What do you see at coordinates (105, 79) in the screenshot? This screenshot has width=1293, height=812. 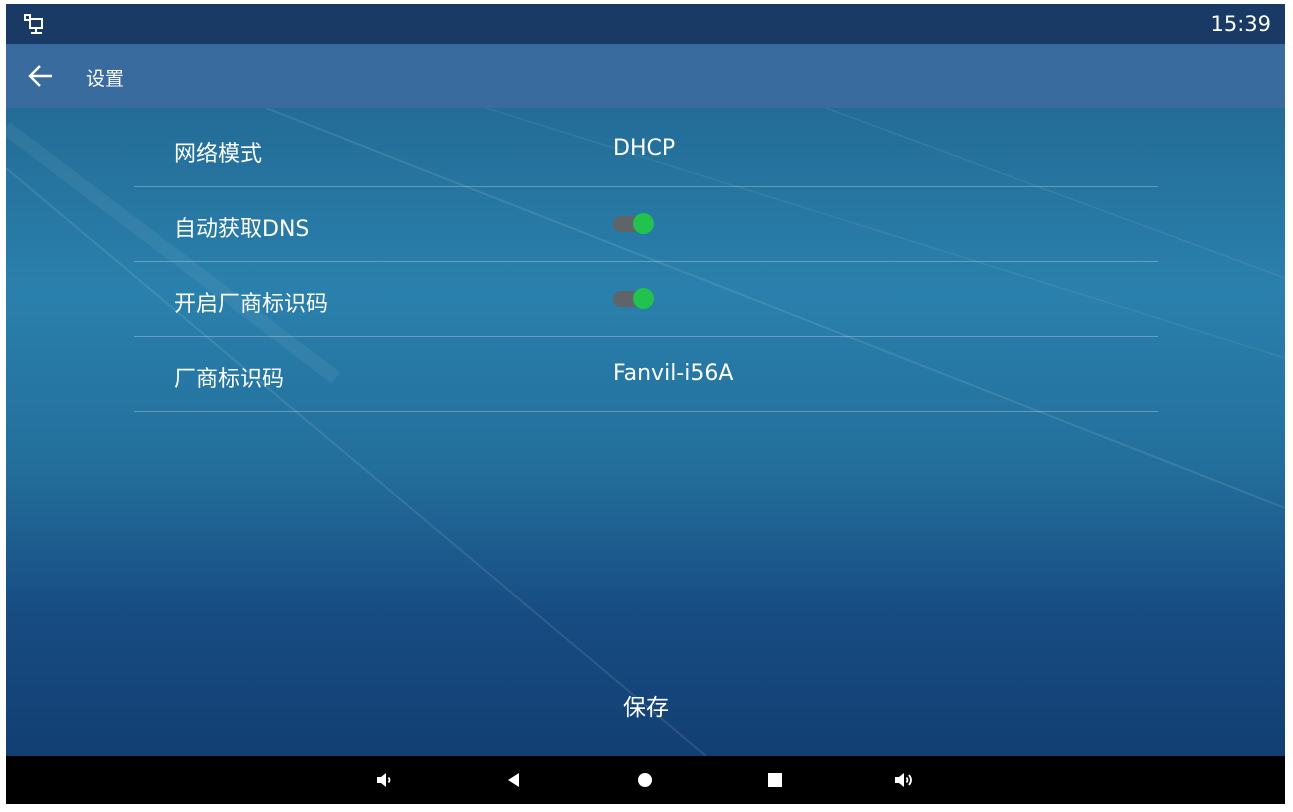 I see `page-title: 设置` at bounding box center [105, 79].